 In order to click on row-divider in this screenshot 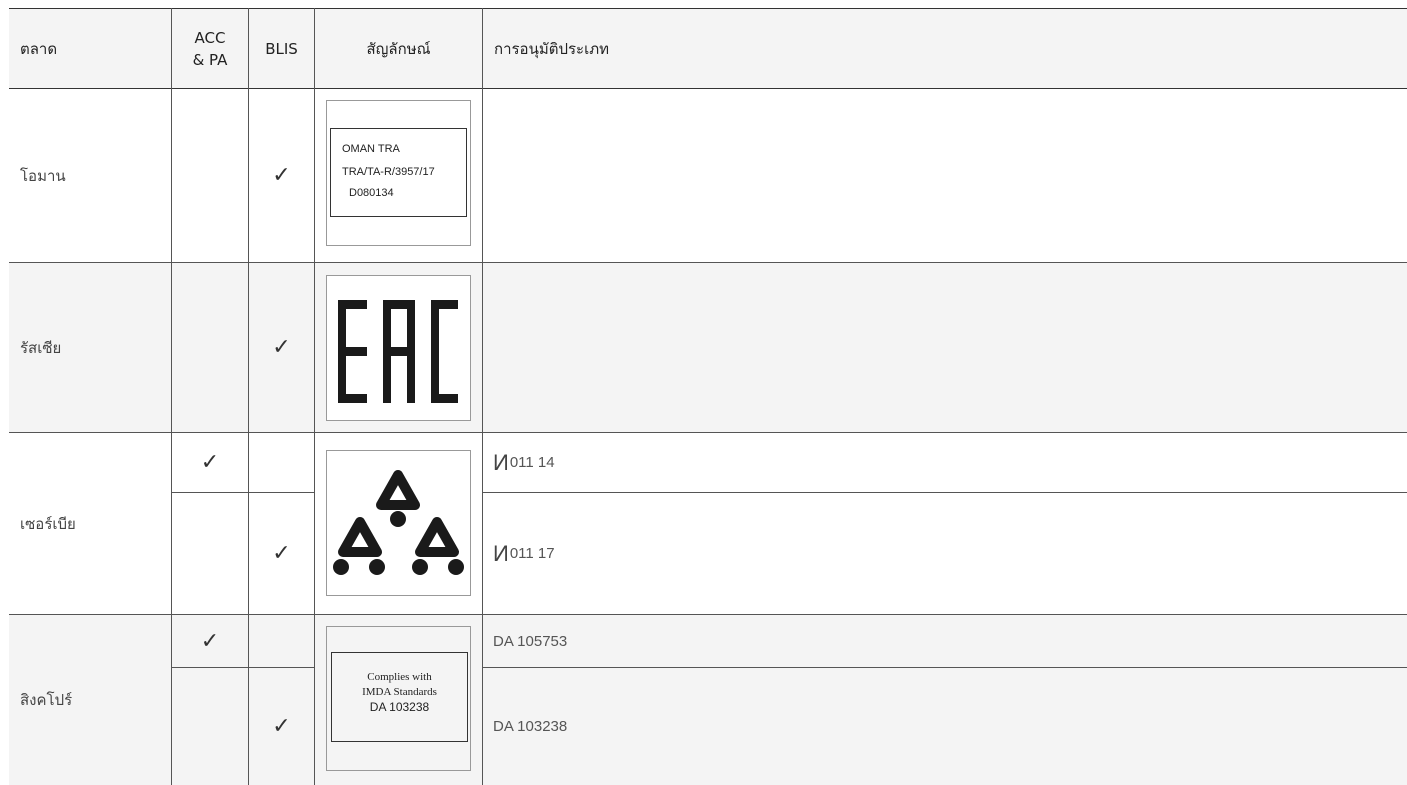, I will do `click(708, 262)`.